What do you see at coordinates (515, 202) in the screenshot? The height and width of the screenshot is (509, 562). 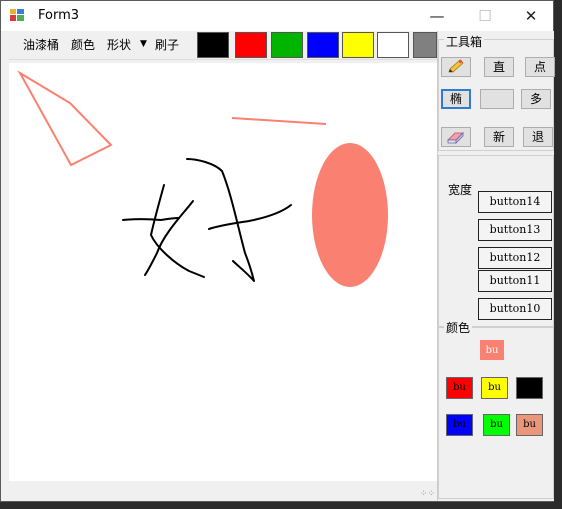 I see `width-button-14: button14` at bounding box center [515, 202].